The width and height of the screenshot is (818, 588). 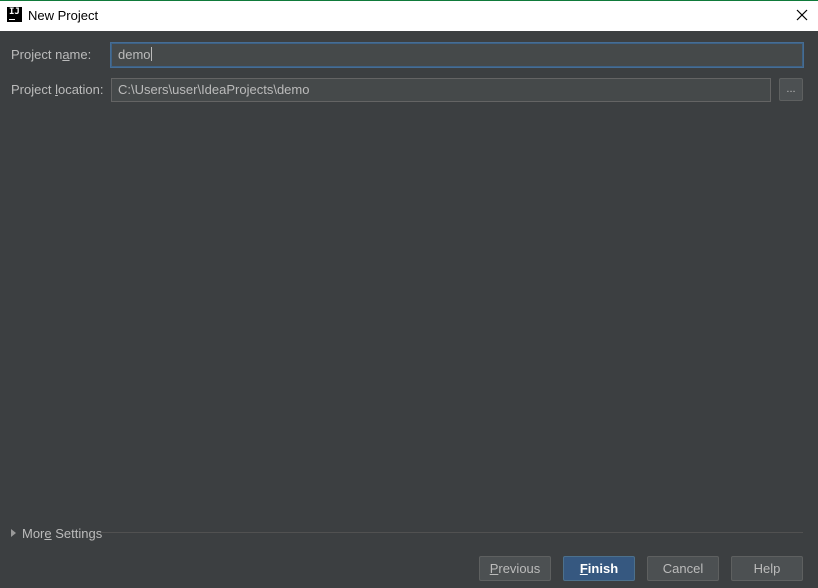 What do you see at coordinates (66, 54) in the screenshot?
I see `project-name-label-mnemonic: a` at bounding box center [66, 54].